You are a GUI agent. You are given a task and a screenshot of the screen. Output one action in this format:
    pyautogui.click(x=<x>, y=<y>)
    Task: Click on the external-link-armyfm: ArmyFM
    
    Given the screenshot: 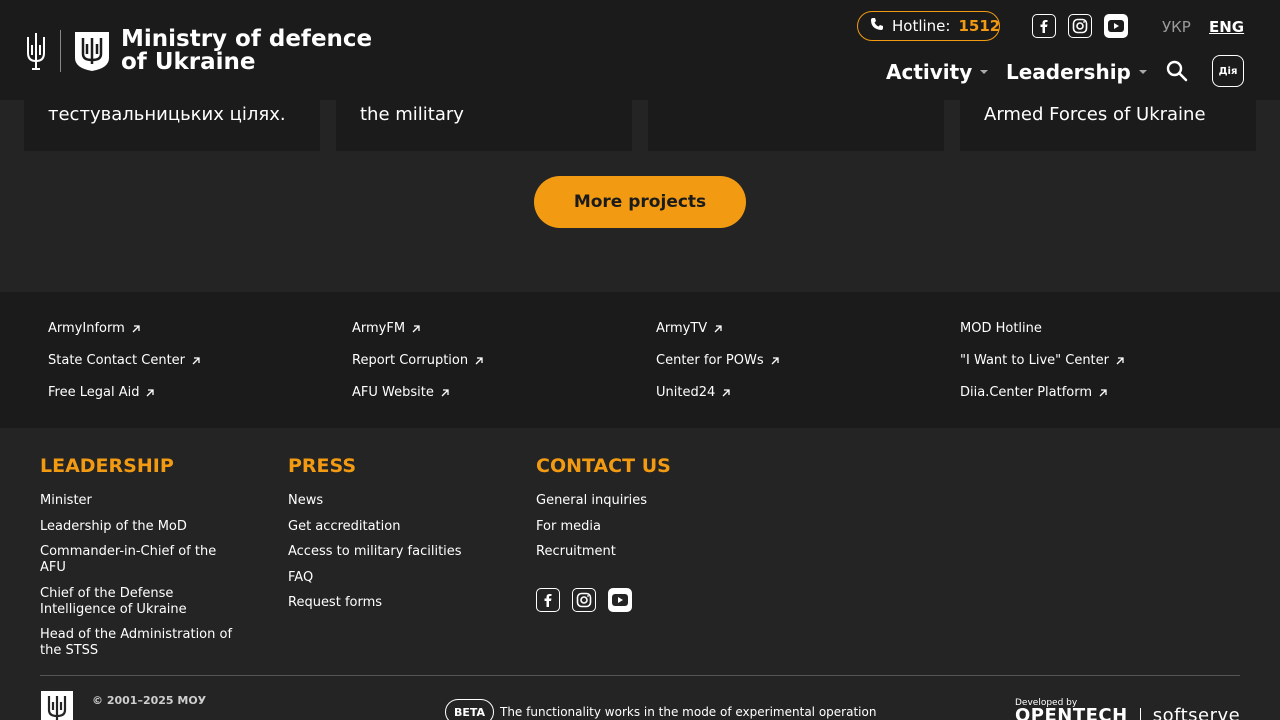 What is the action you would take?
    pyautogui.click(x=386, y=328)
    